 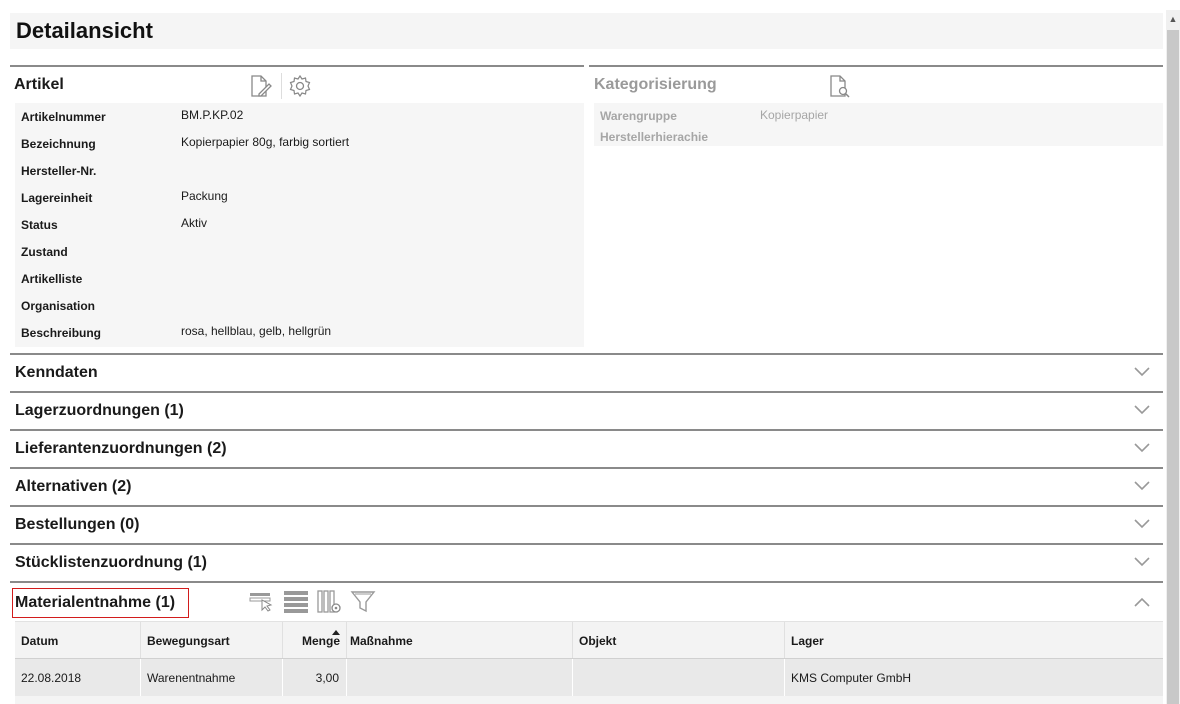 I want to click on page-header: Detailansicht, so click(x=586, y=31).